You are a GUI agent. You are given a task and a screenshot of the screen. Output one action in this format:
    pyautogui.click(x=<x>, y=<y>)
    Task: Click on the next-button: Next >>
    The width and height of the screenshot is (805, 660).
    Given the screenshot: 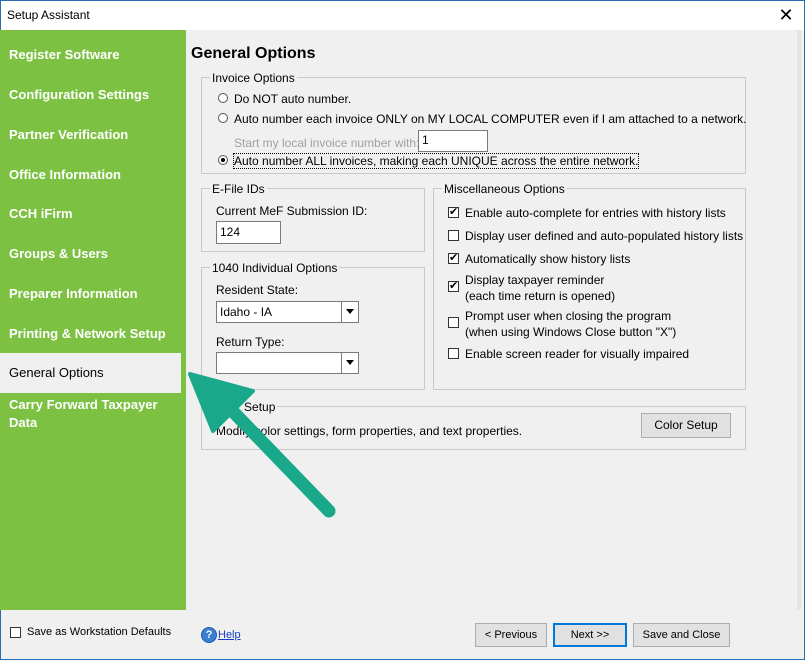 What is the action you would take?
    pyautogui.click(x=590, y=635)
    